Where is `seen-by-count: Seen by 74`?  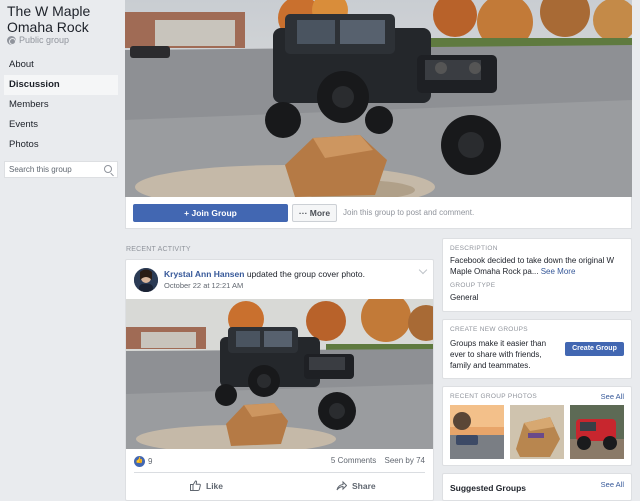
seen-by-count: Seen by 74 is located at coordinates (405, 460).